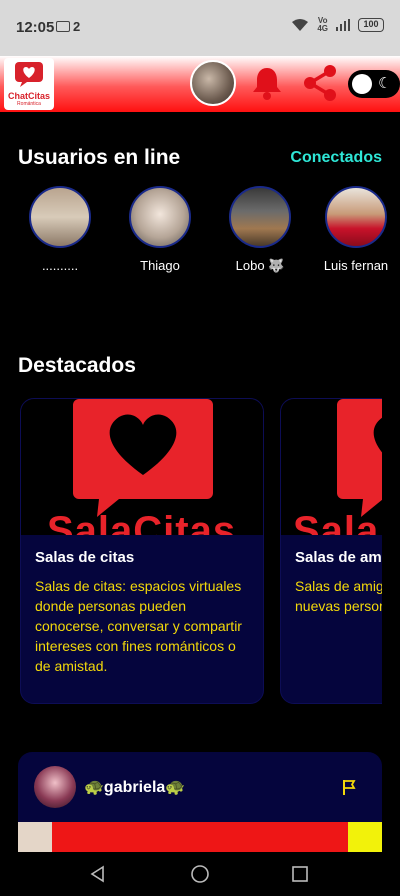 This screenshot has width=400, height=896. I want to click on card-image-text: SalaA, so click(337, 522).